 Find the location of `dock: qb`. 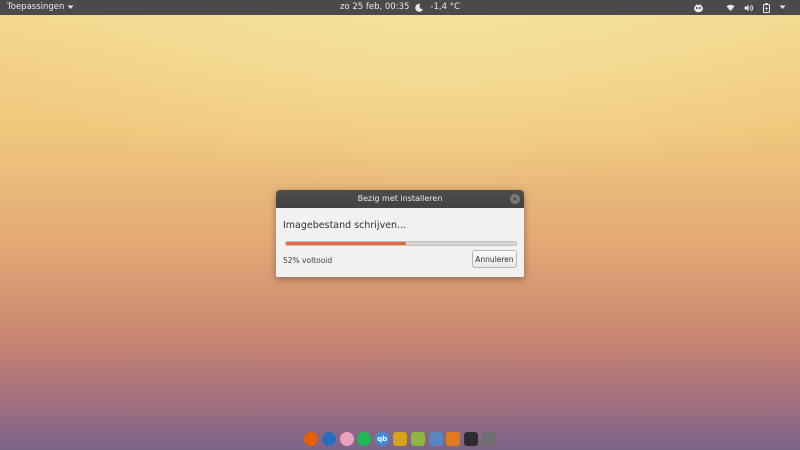

dock: qb is located at coordinates (400, 439).